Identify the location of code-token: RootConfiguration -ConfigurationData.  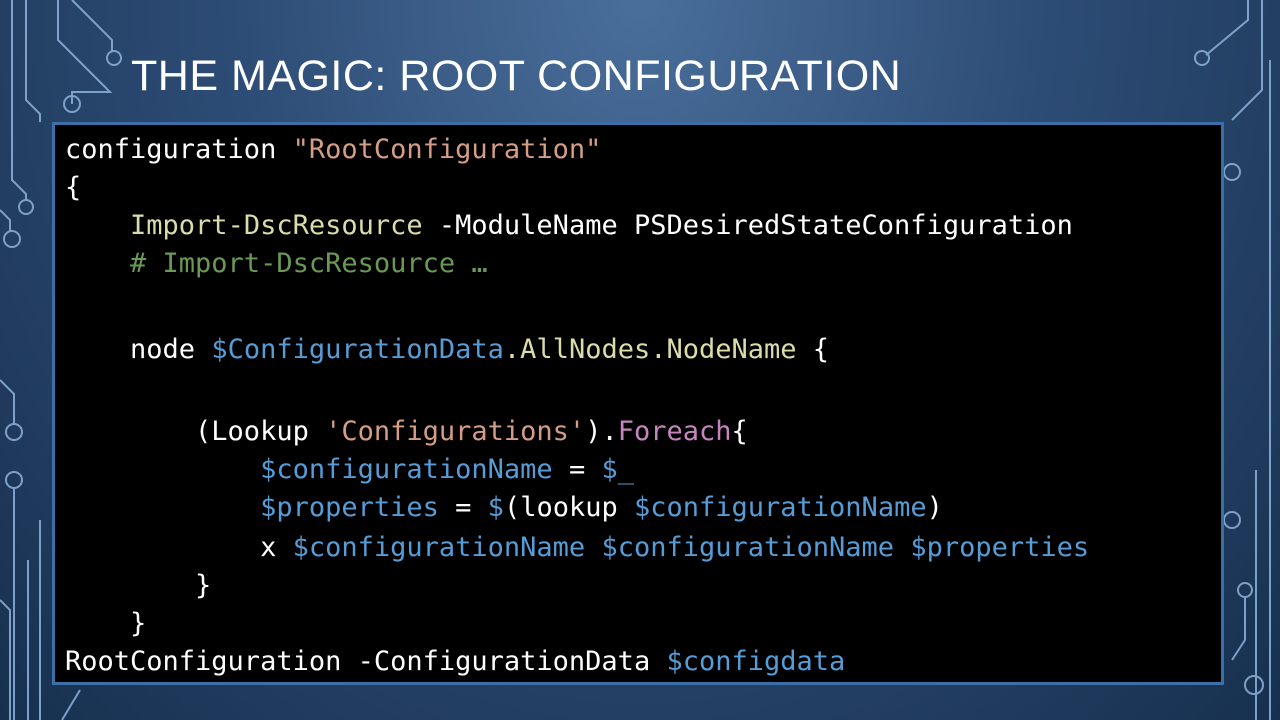
(366, 661).